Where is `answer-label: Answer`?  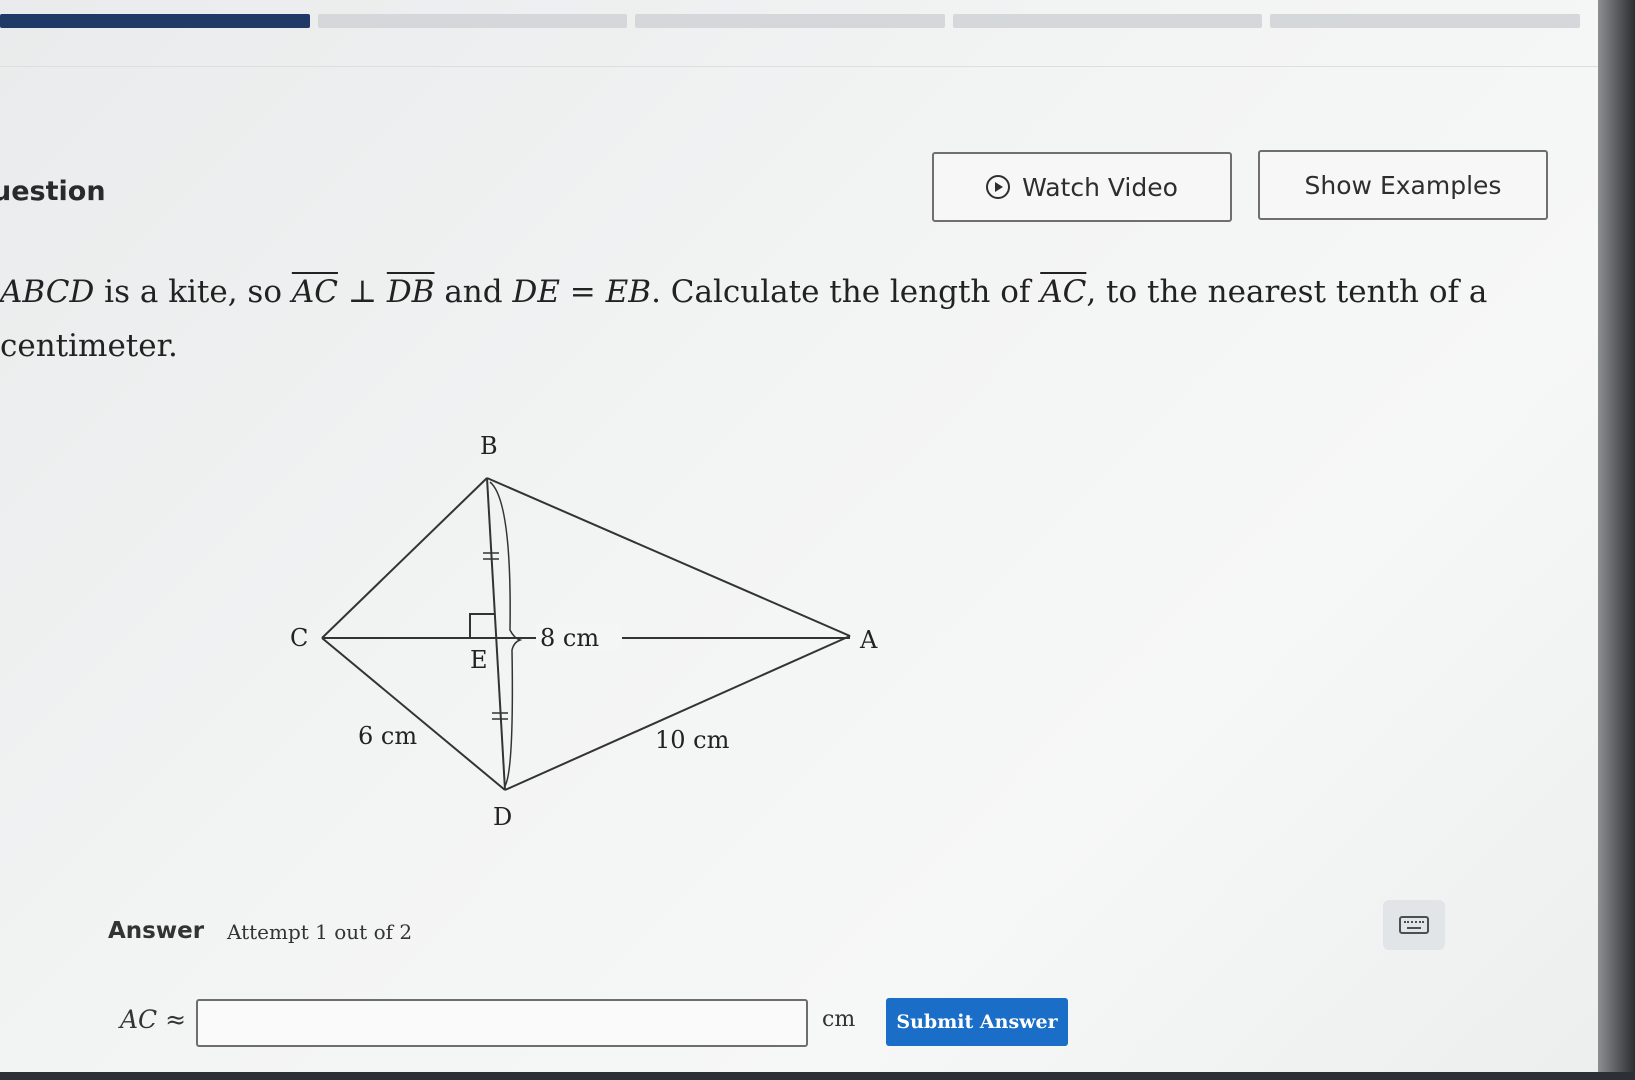
answer-label: Answer is located at coordinates (156, 931).